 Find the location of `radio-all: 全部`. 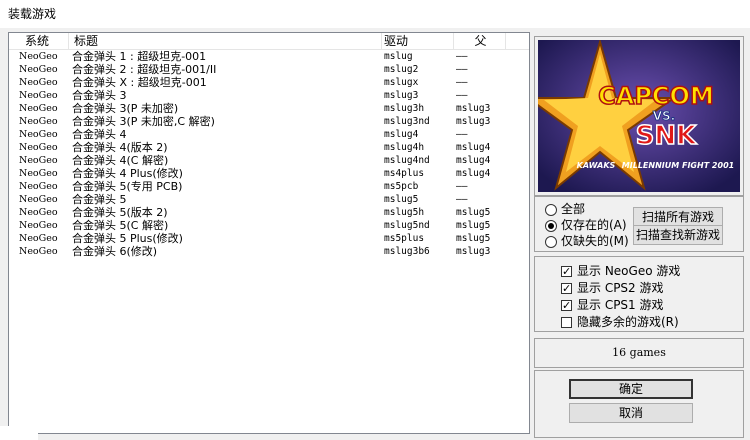

radio-all: 全部 is located at coordinates (565, 209).